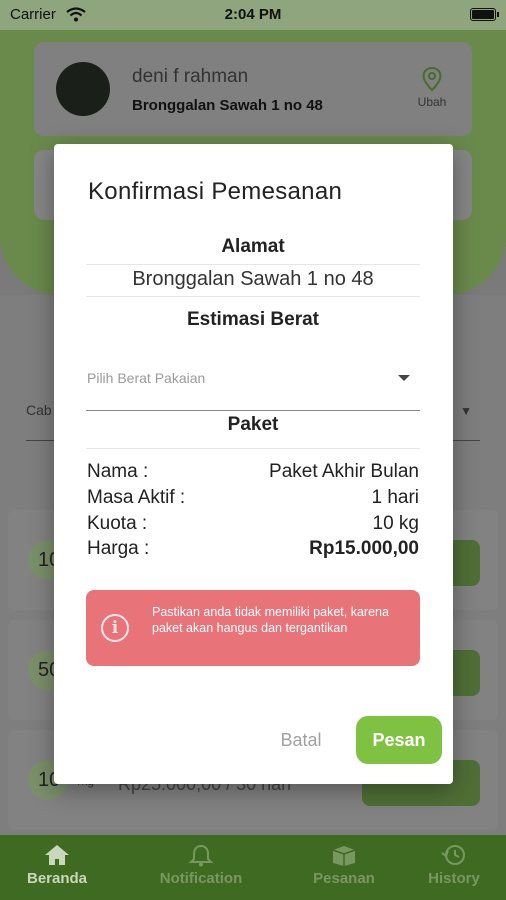 The width and height of the screenshot is (506, 900). What do you see at coordinates (253, 474) in the screenshot?
I see `package-name-row: Nama : Paket Akhir Bulan` at bounding box center [253, 474].